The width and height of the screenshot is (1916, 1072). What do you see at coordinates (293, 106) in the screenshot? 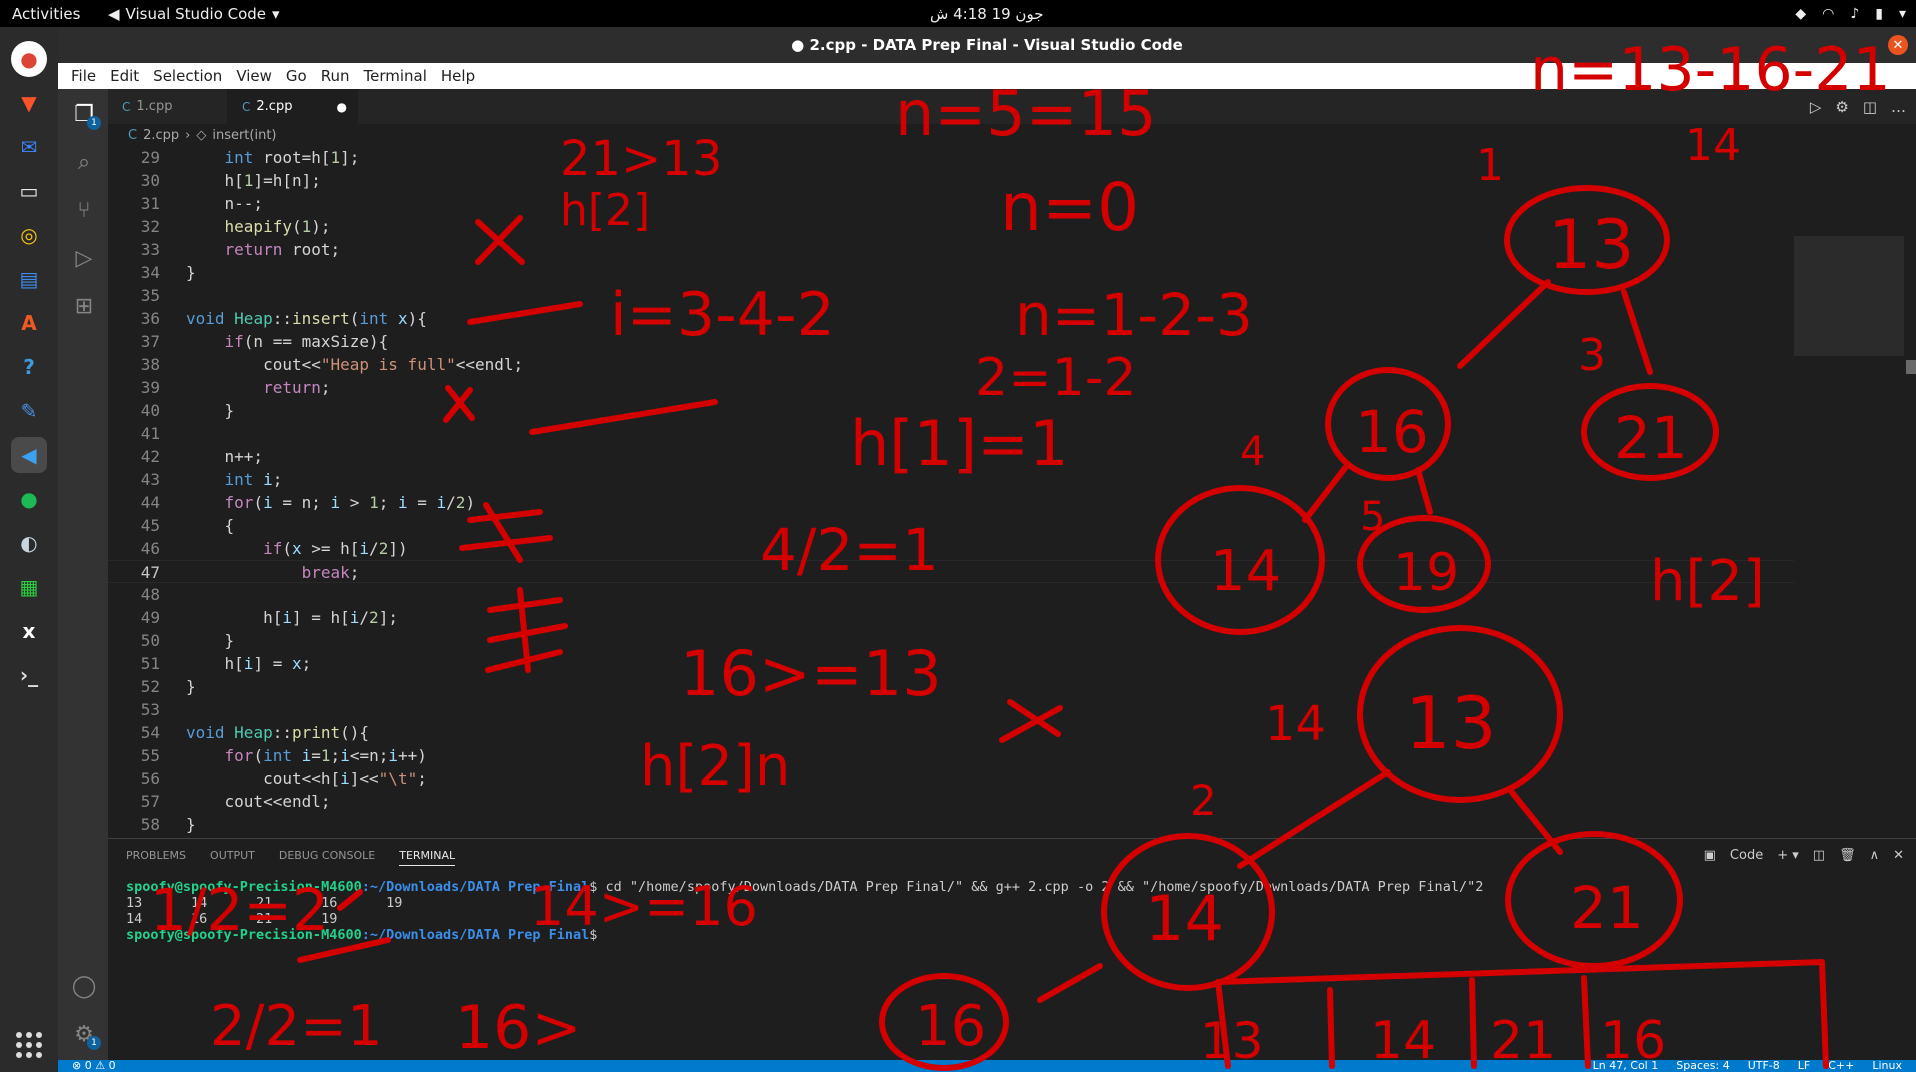
I see `tab-2-cpp: C 2.cpp ●` at bounding box center [293, 106].